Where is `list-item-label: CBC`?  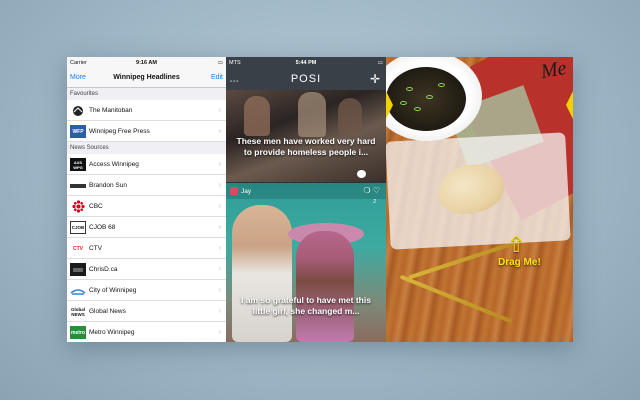 list-item-label: CBC is located at coordinates (96, 206).